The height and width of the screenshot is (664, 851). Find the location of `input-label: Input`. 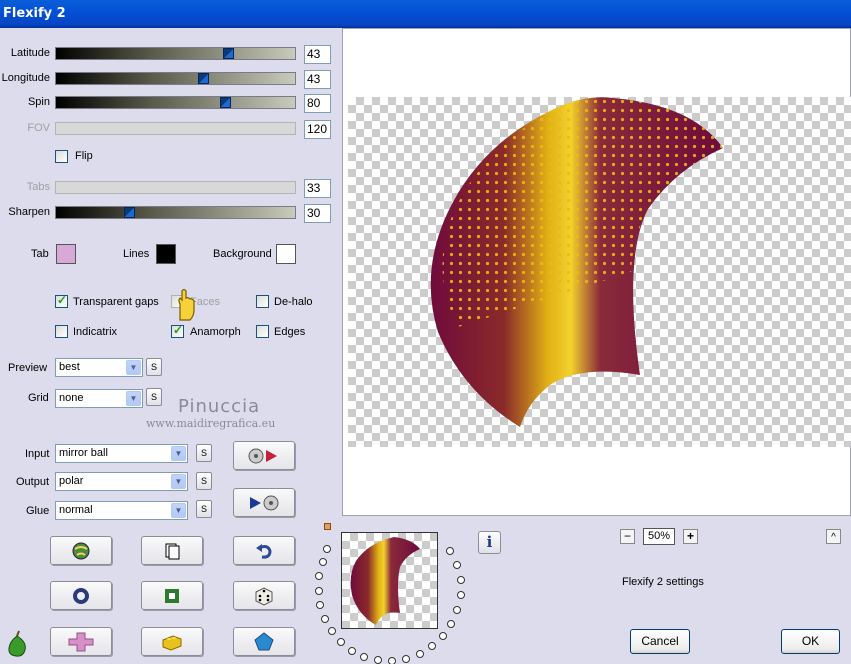

input-label: Input is located at coordinates (37, 454).